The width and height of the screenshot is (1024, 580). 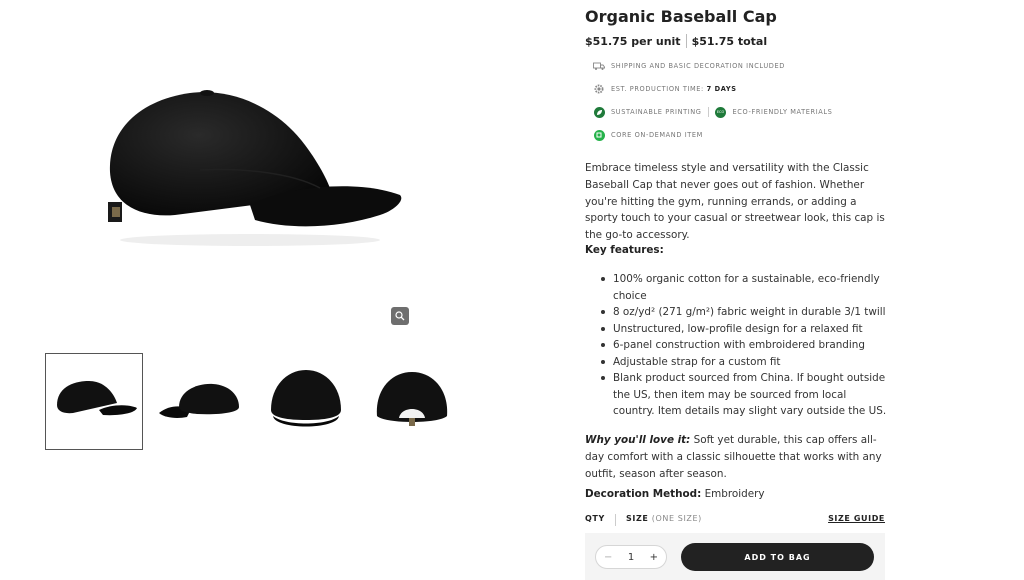 I want to click on main-product-image, so click(x=260, y=180).